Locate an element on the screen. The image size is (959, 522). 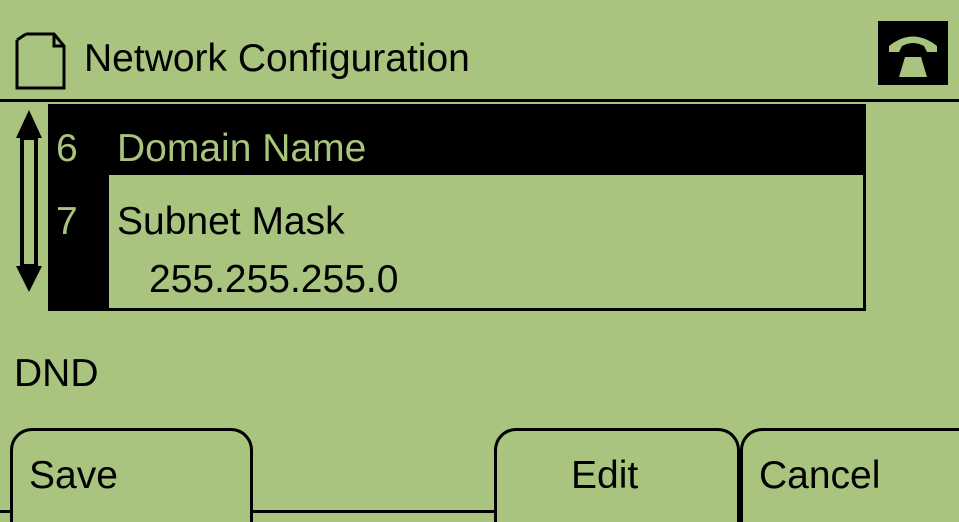
list-item-label: Subnet Mask is located at coordinates (231, 221).